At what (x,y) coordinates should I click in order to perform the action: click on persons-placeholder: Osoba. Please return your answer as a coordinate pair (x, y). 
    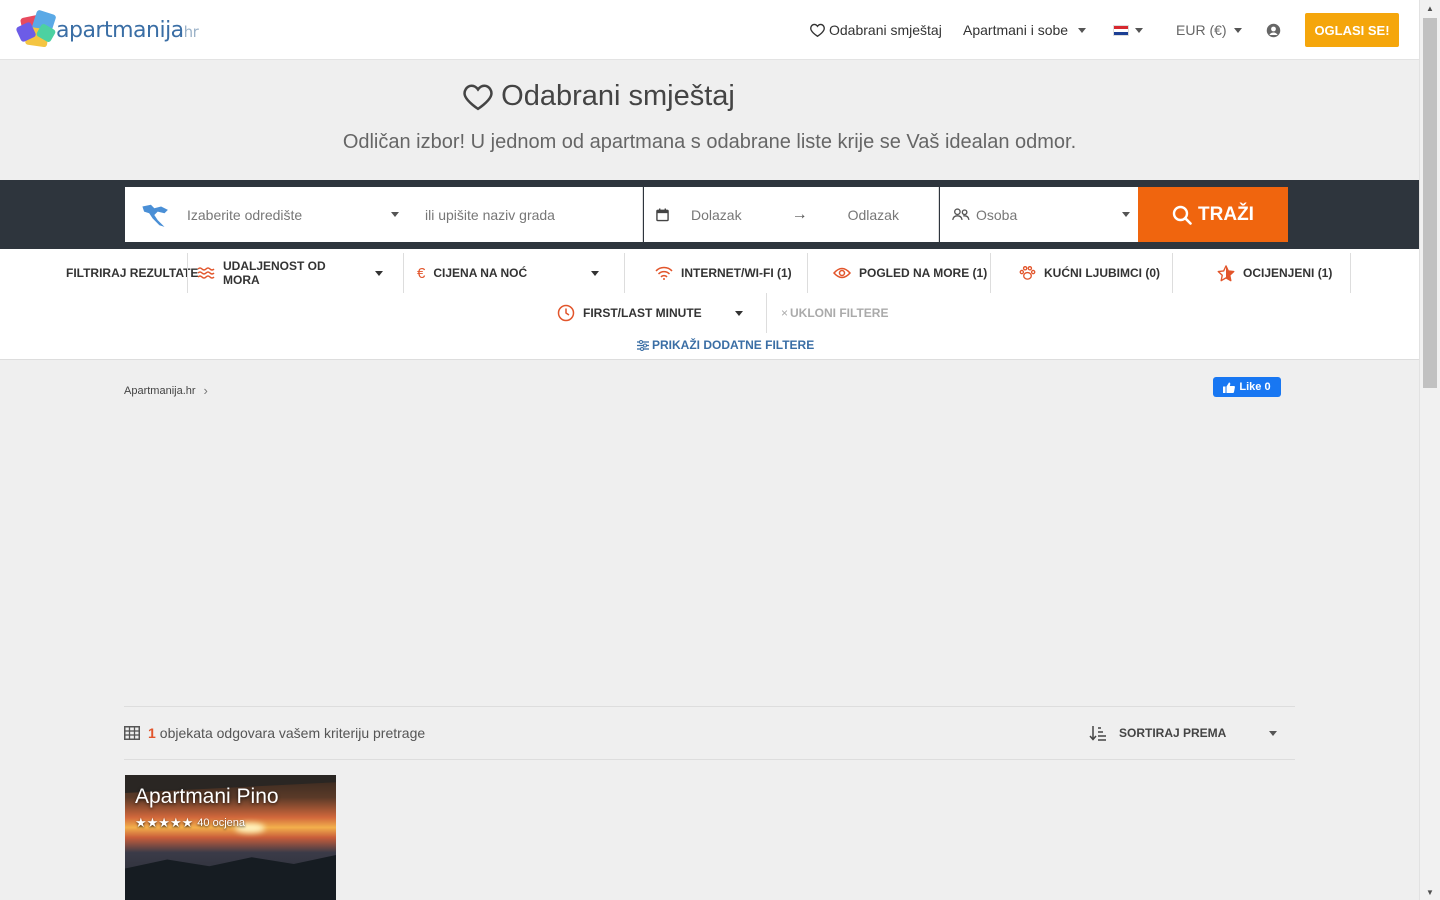
    Looking at the image, I should click on (997, 214).